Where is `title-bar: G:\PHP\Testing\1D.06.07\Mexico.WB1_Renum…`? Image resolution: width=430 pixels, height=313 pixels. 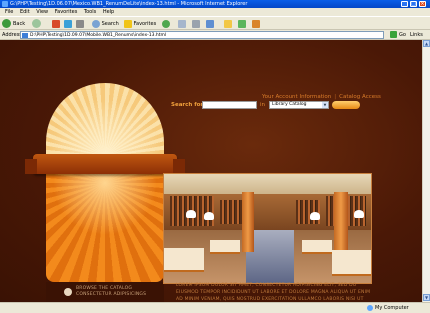 title-bar: G:\PHP\Testing\1D.06.07\Mexico.WB1_Renum… is located at coordinates (215, 4).